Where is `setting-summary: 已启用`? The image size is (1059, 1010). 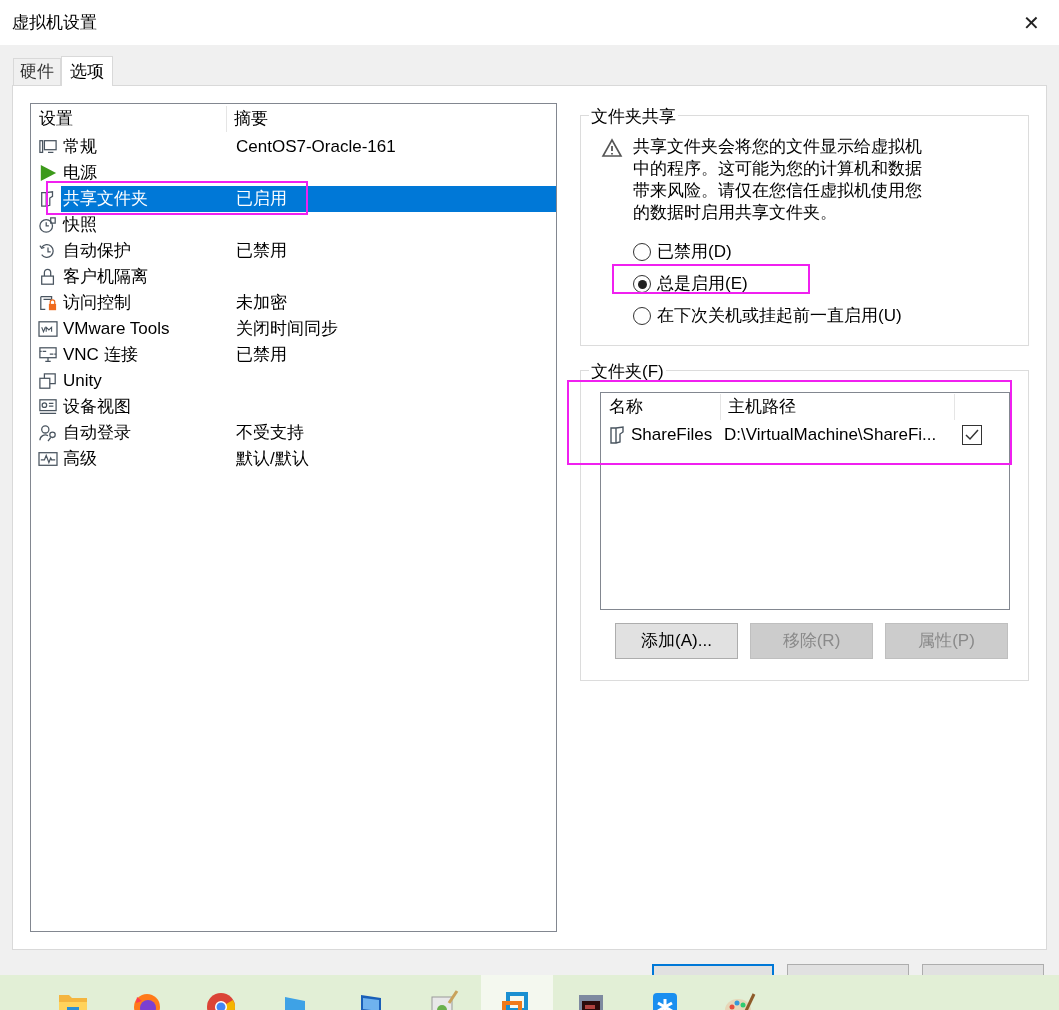 setting-summary: 已启用 is located at coordinates (261, 199).